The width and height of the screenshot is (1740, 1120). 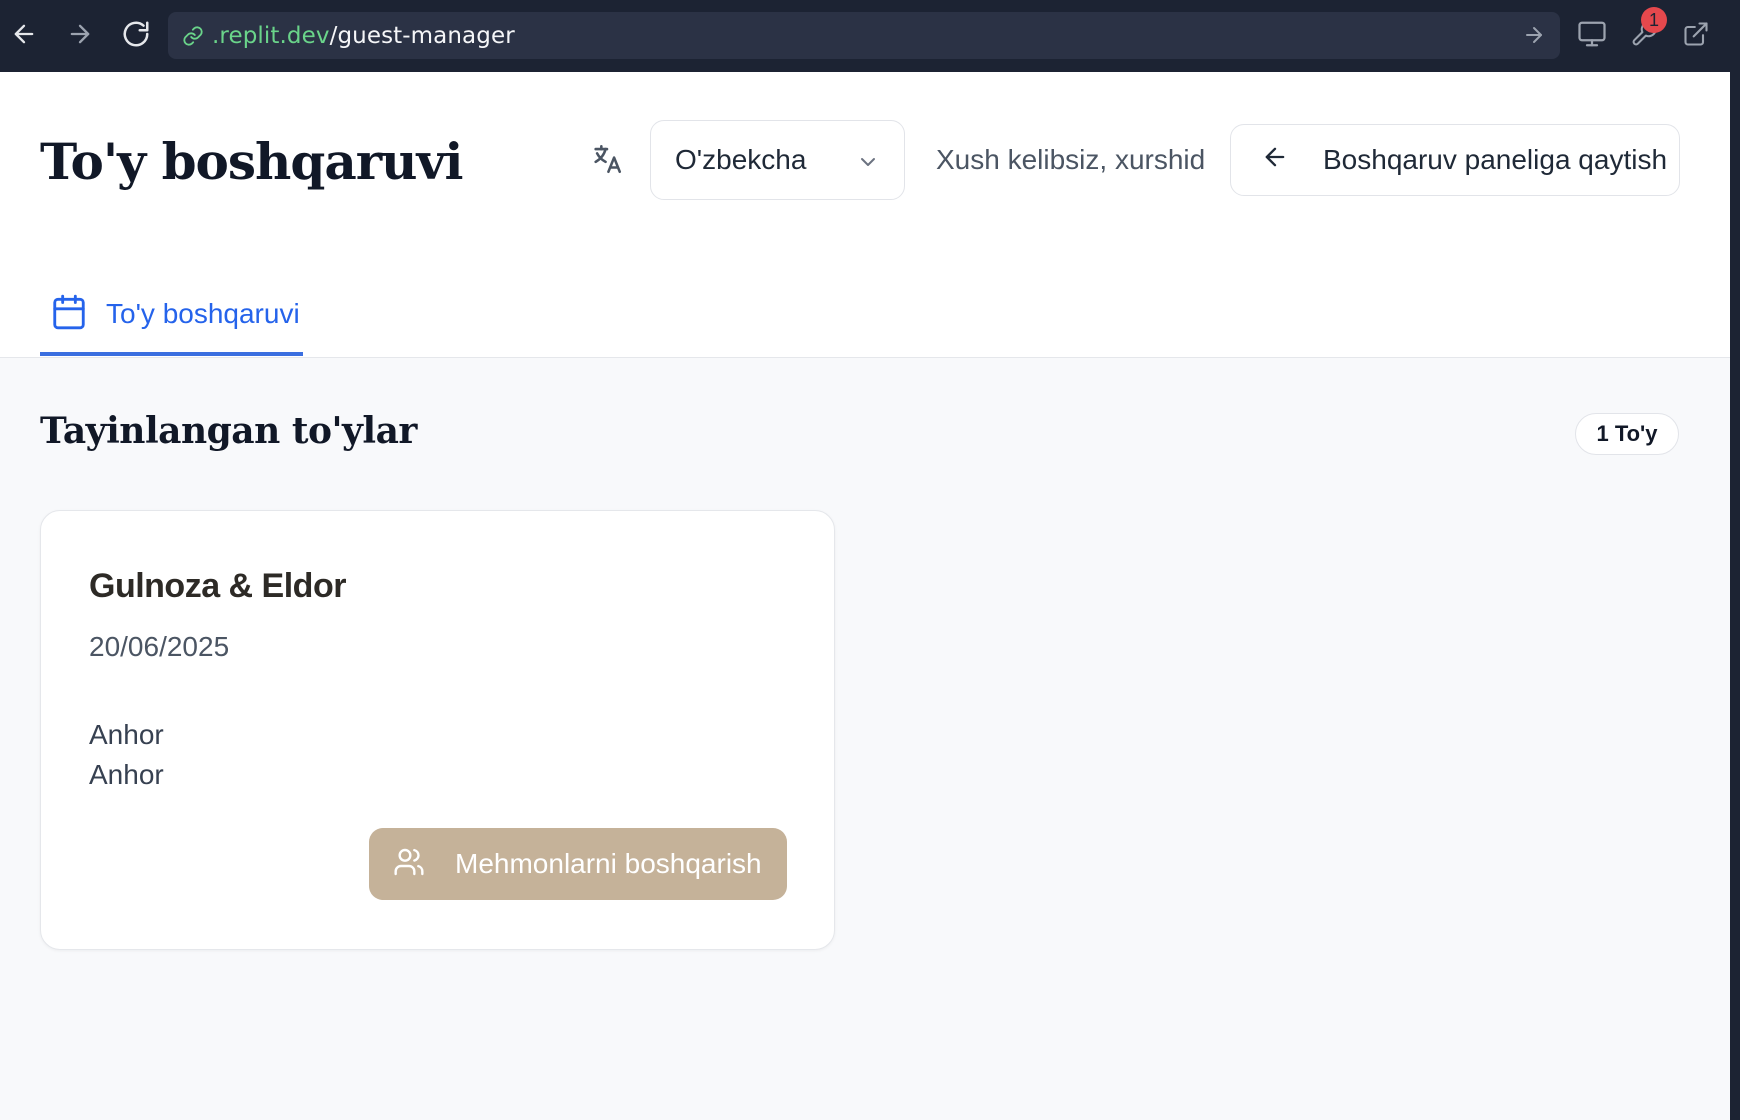 I want to click on url-text: .replit.dev/guest-manager, so click(x=363, y=36).